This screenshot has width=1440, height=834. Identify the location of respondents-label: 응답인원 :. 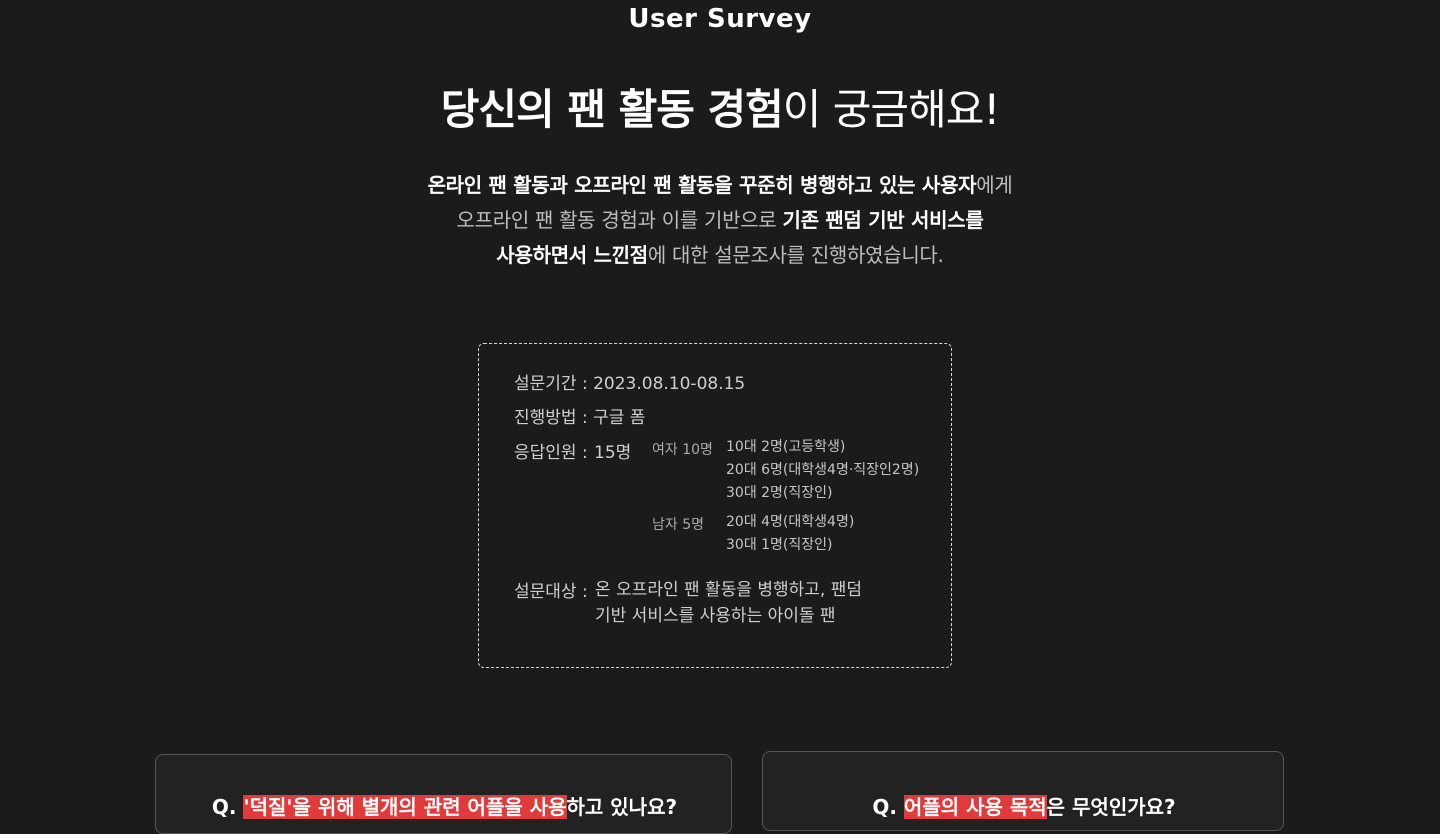
(551, 453).